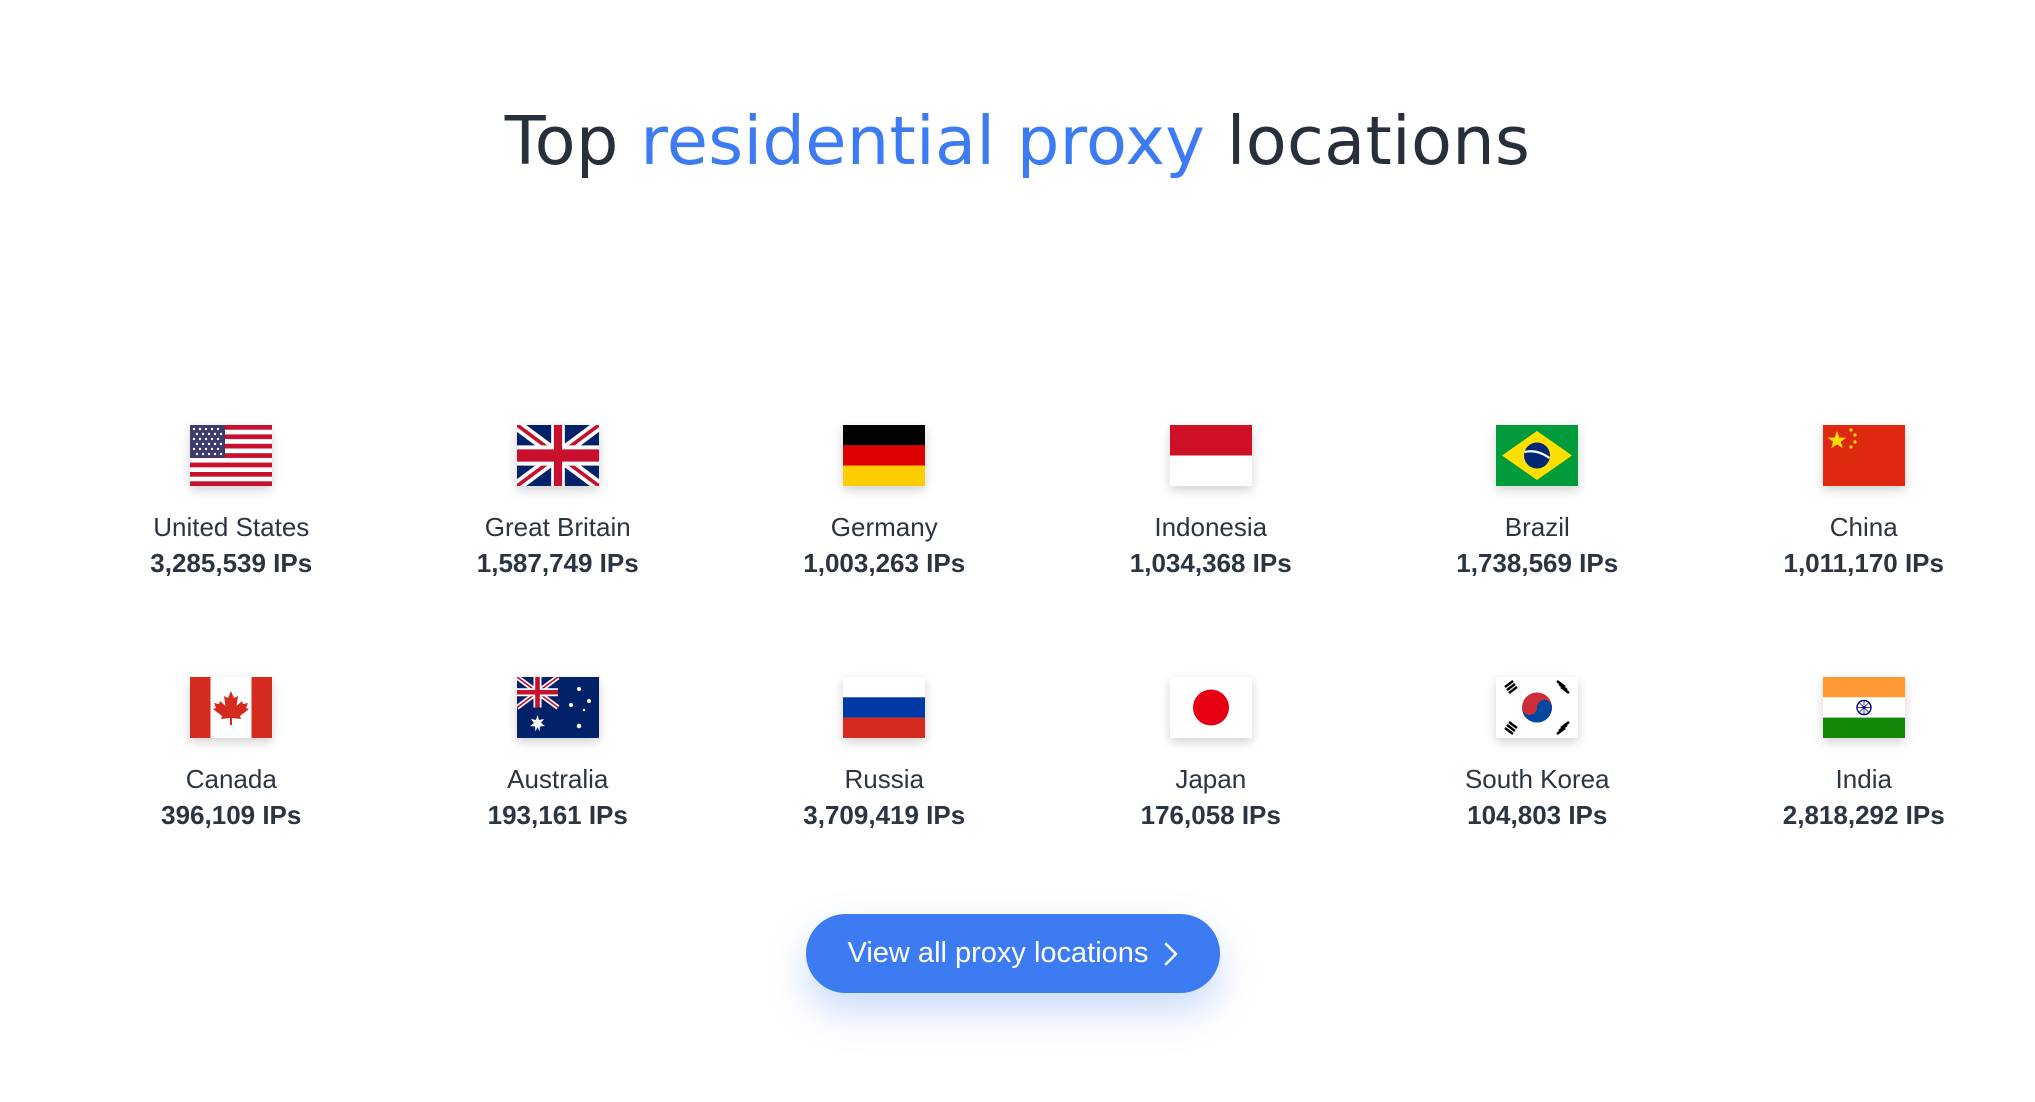 Image resolution: width=2035 pixels, height=1102 pixels. I want to click on location-ip-count: 1,738,569 IPs, so click(1537, 563).